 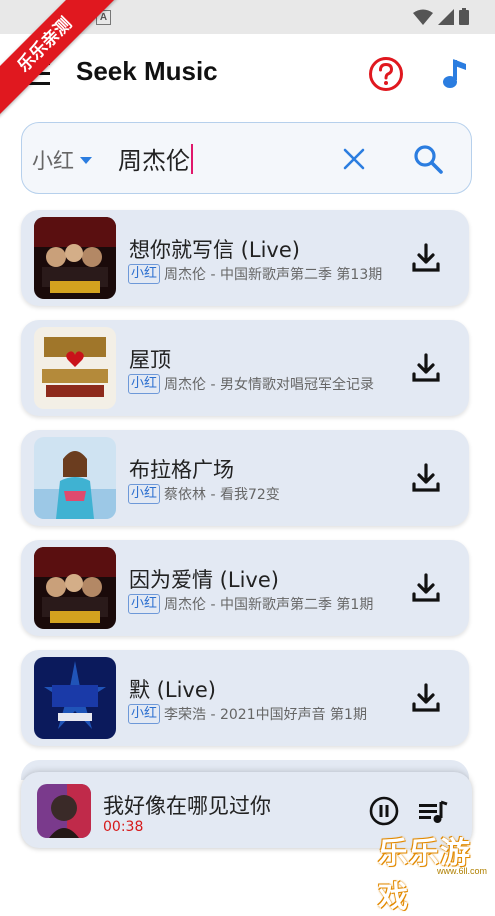 What do you see at coordinates (273, 275) in the screenshot?
I see `artist-album: 周杰伦 - 中国新歌声第二季 第13期` at bounding box center [273, 275].